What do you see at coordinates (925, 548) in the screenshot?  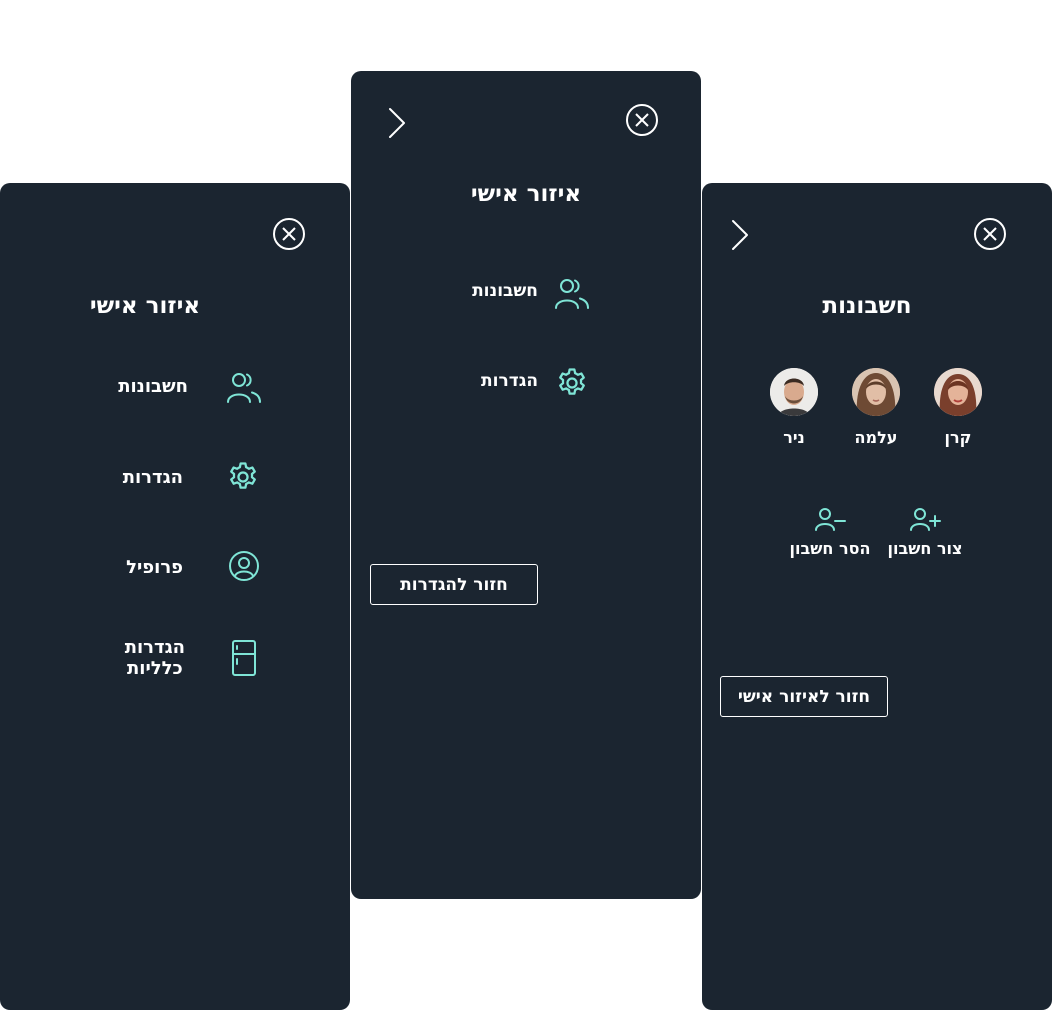 I see `create-account-label: צור חשבון` at bounding box center [925, 548].